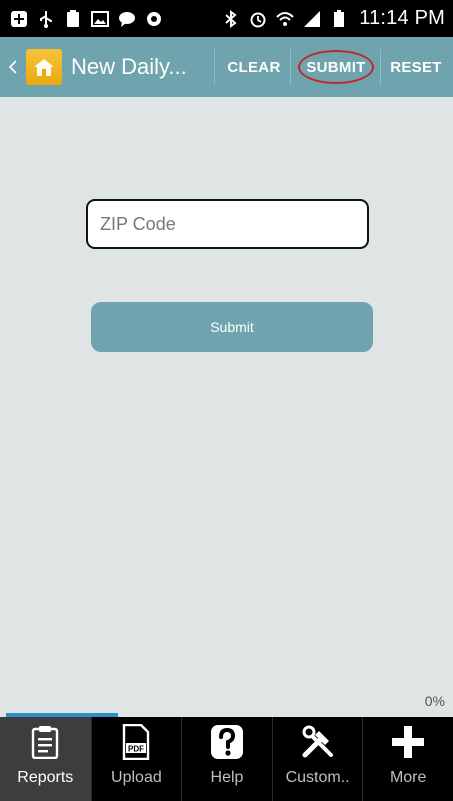  Describe the element at coordinates (19, 19) in the screenshot. I see `add-icon` at that location.